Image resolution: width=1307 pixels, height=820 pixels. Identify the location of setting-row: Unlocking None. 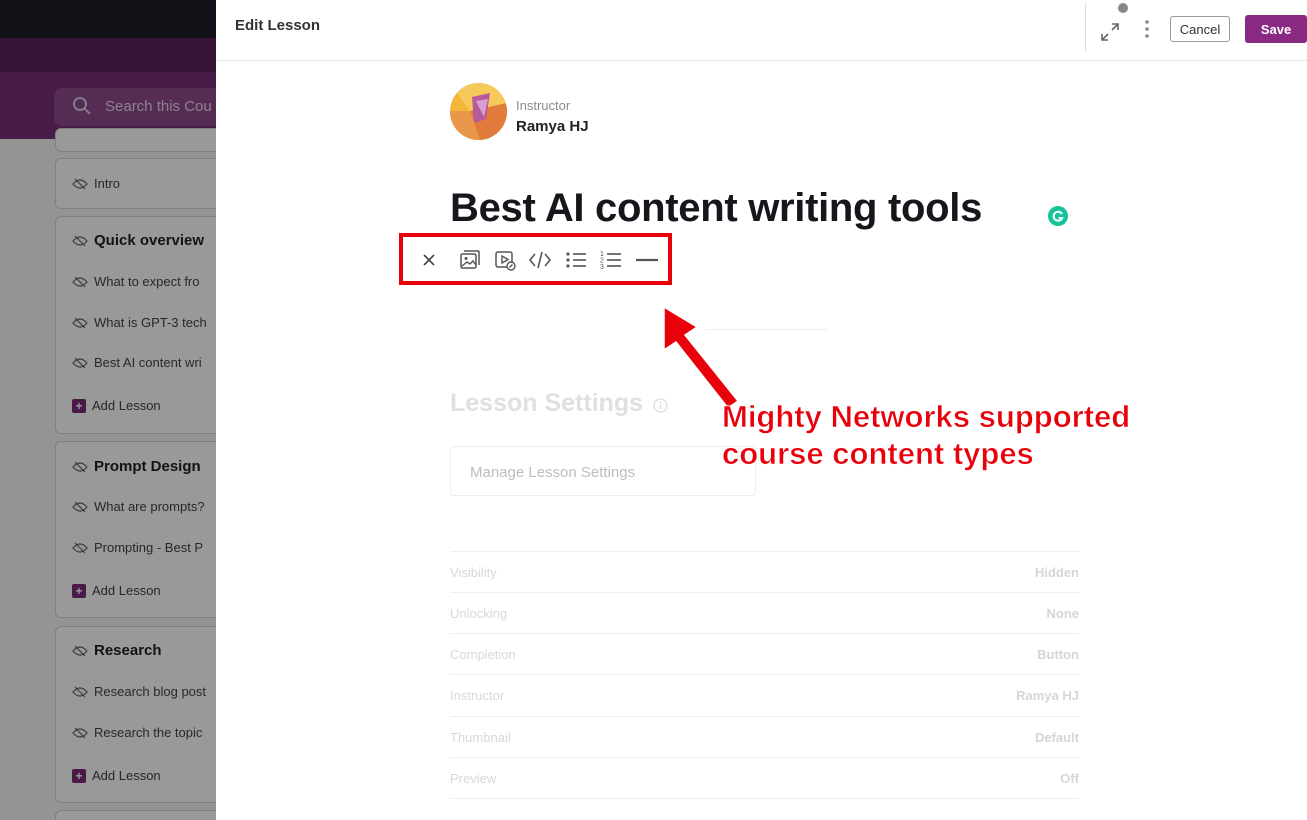
(764, 613).